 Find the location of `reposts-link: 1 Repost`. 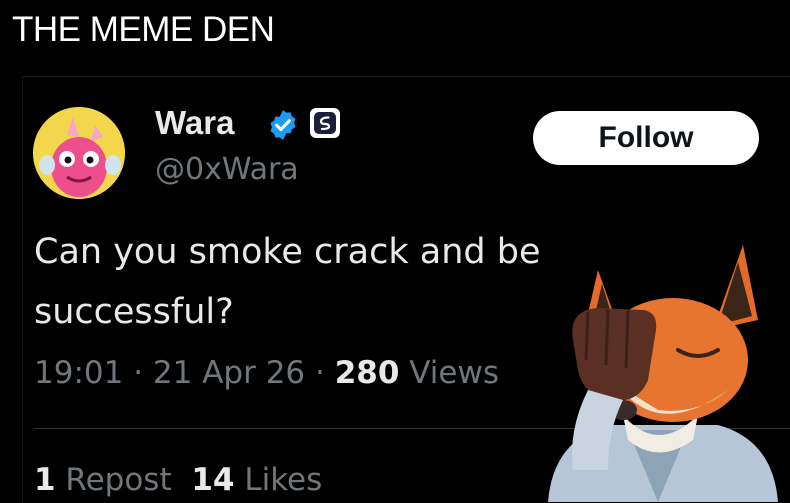

reposts-link: 1 Repost is located at coordinates (103, 480).